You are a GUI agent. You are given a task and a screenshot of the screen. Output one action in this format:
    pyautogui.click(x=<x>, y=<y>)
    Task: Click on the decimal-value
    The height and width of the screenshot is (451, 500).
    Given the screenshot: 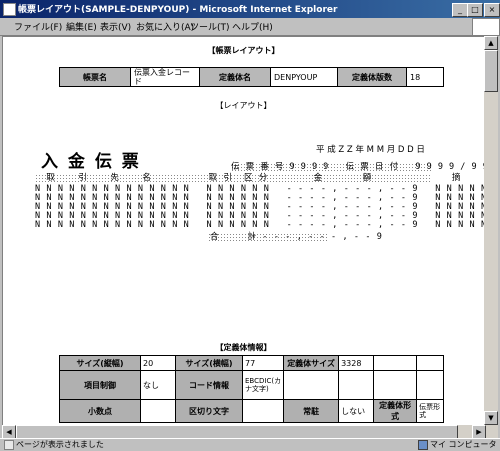 What is the action you would take?
    pyautogui.click(x=158, y=411)
    